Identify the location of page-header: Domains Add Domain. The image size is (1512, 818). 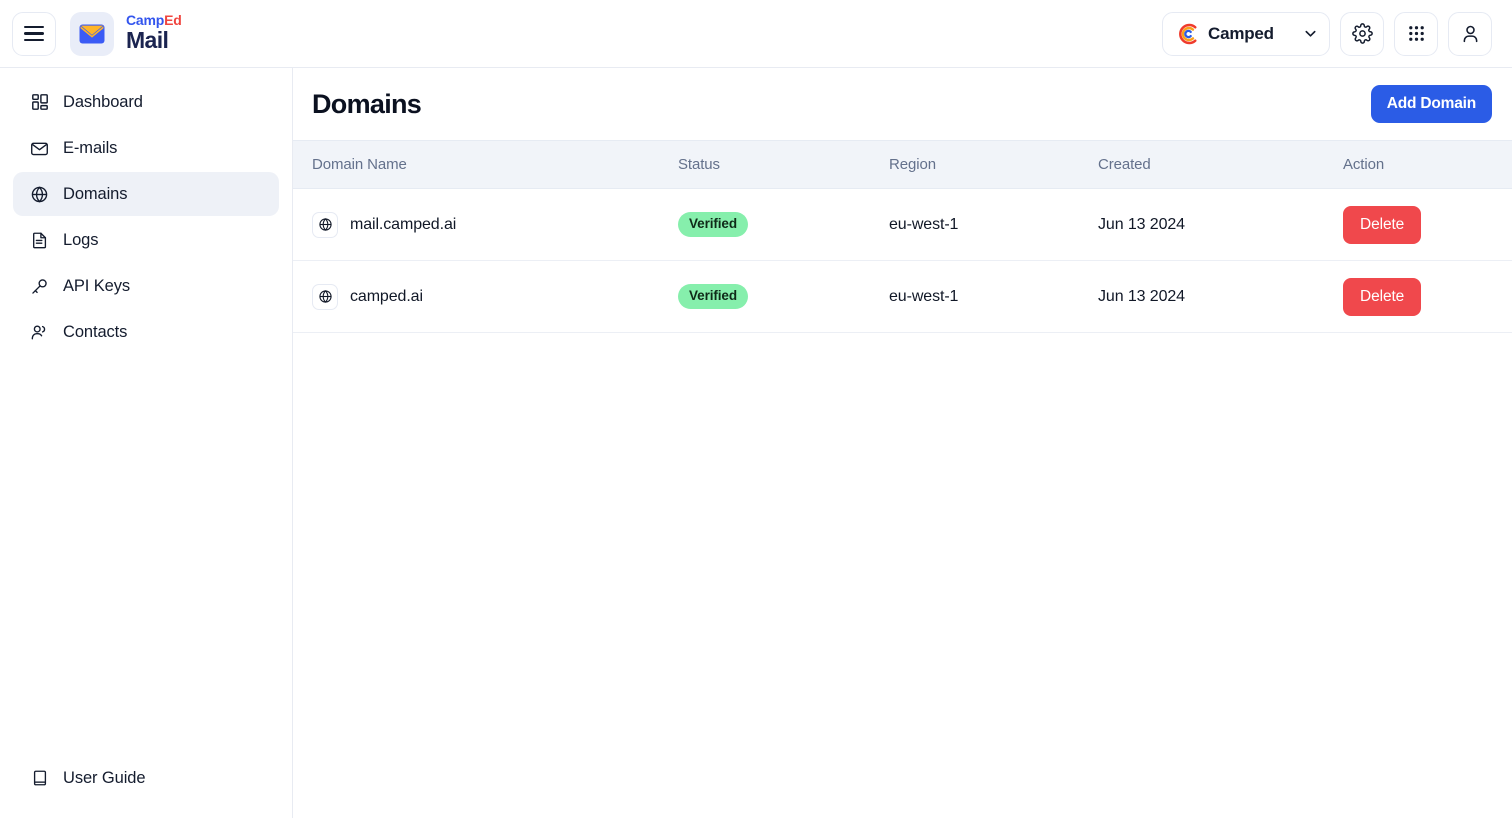
(902, 104).